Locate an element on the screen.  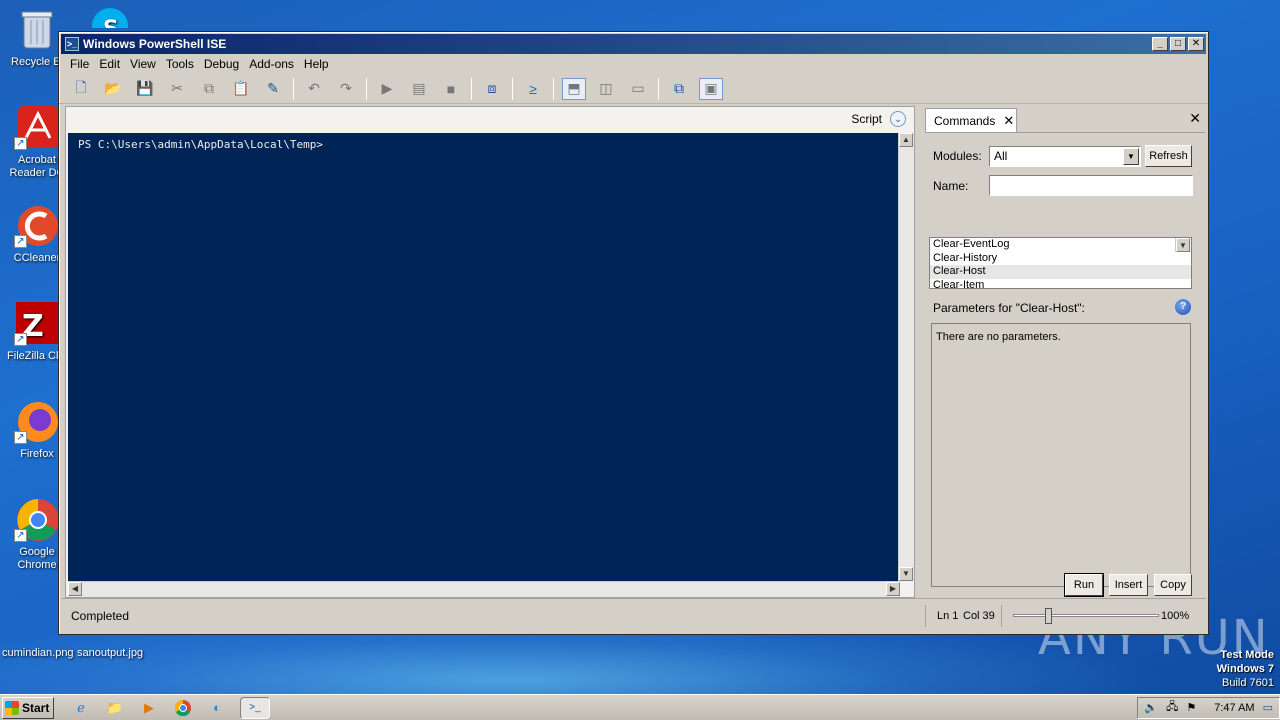
toolbar: 🗋 📂 💾 ✂ ⧉ 📋 ✎ ↶ ↷ ▶ ▤ ■ ⧈ ≥ ⬒ ◫ ▭ ⧉ ▣ is located at coordinates (633, 89).